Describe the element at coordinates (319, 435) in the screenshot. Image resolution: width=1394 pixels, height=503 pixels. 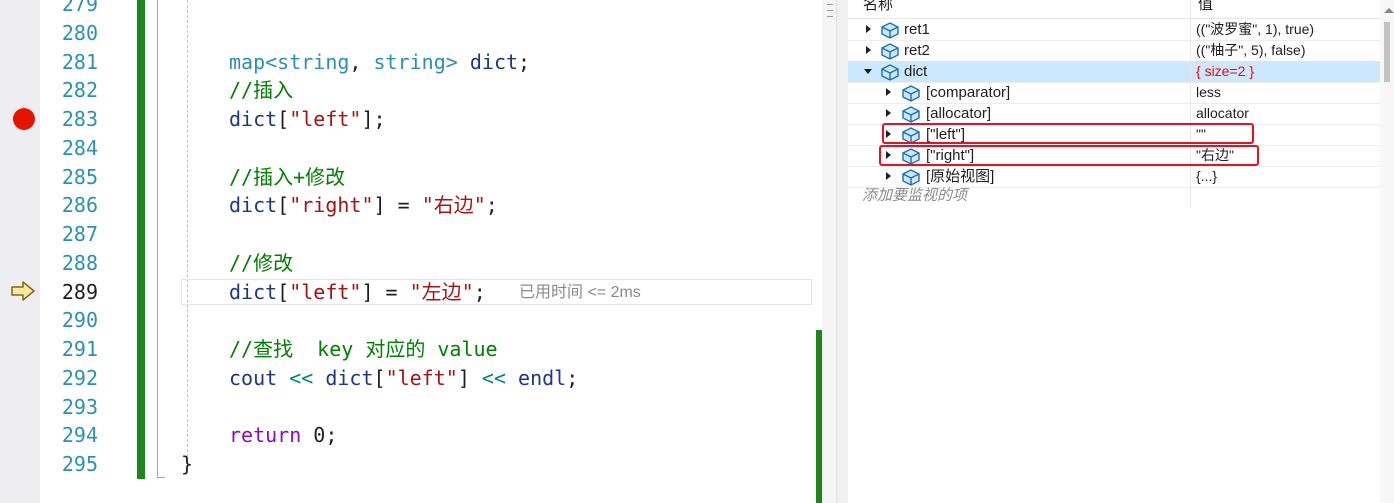
I see `code-token: 0;` at that location.